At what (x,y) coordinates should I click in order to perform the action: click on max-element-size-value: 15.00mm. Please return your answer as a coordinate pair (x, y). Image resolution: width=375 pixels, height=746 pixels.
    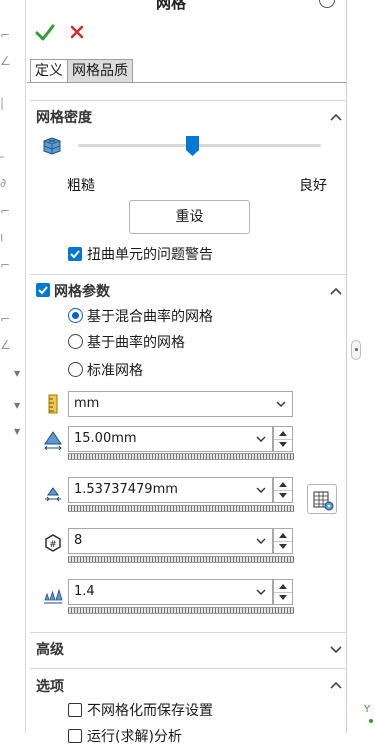
    Looking at the image, I should click on (105, 438).